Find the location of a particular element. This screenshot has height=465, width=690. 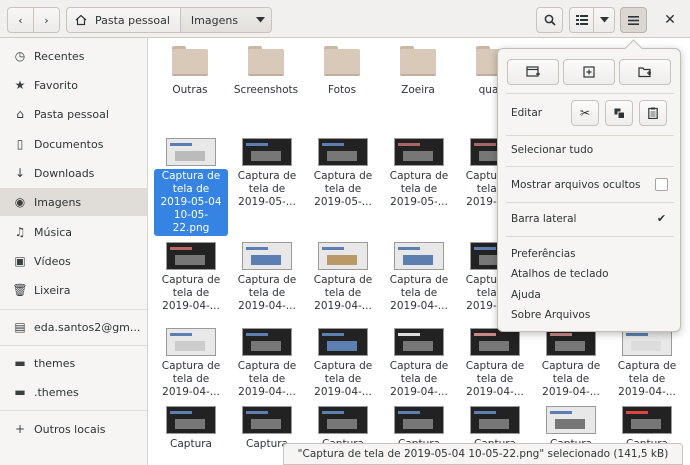

view-mode-button is located at coordinates (581, 20).